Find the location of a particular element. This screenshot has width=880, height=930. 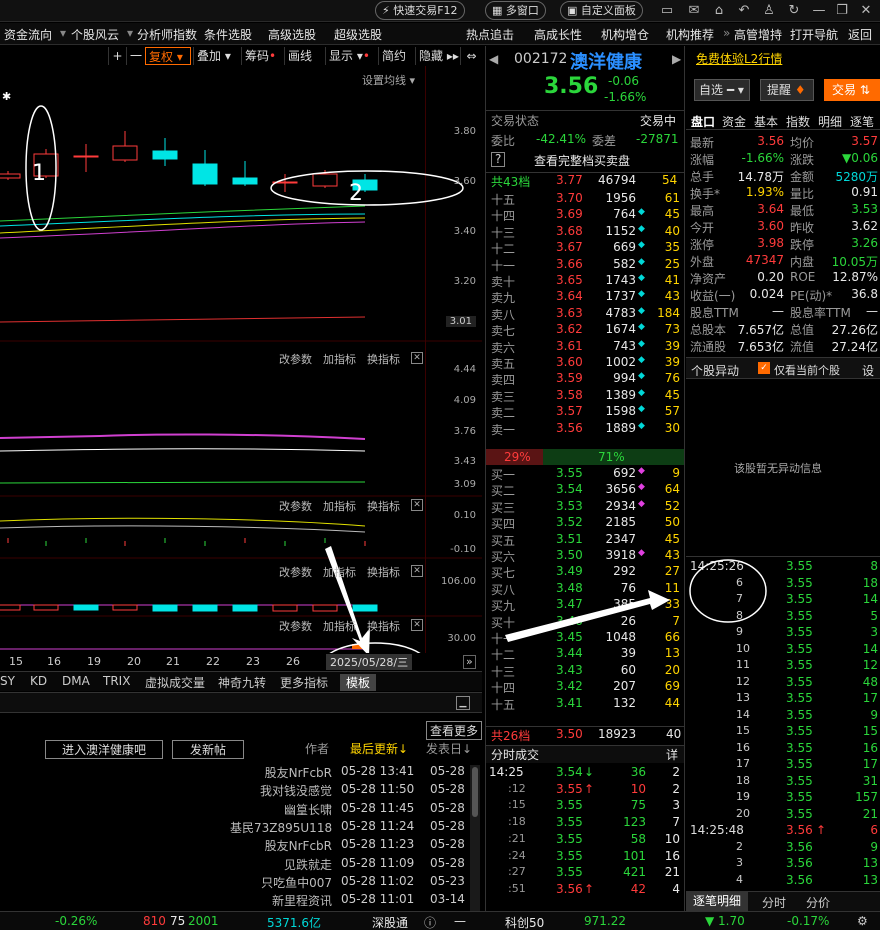

forum-post-row: 股友NrFcbR 05-28 13:41 05-28 is located at coordinates (235, 772).